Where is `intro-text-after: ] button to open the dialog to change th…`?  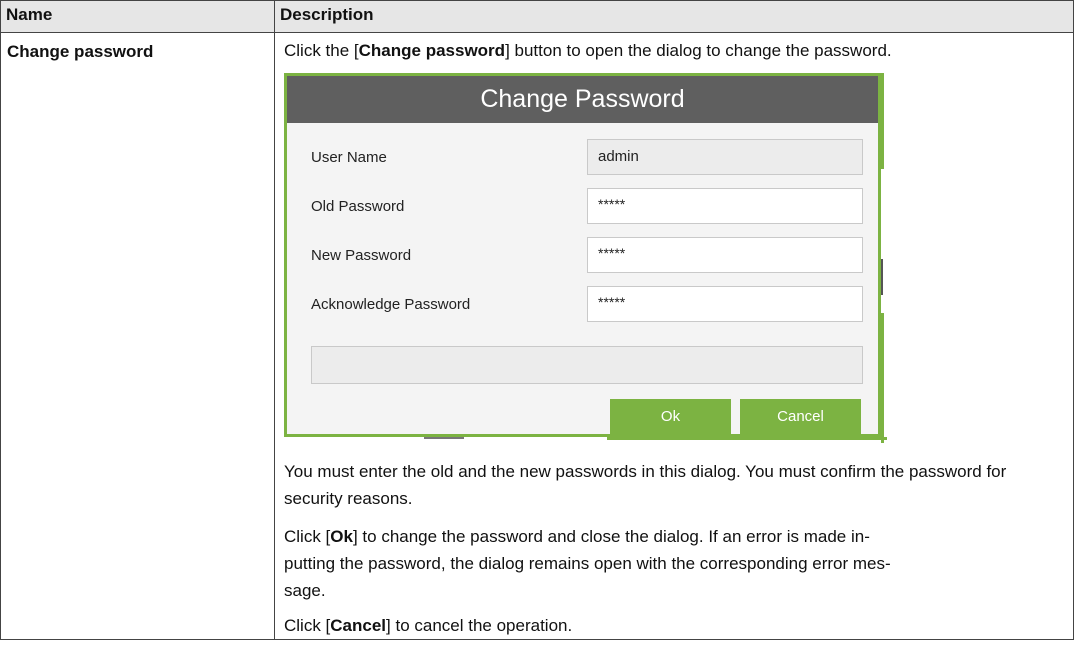
intro-text-after: ] button to open the dialog to change th… is located at coordinates (698, 50).